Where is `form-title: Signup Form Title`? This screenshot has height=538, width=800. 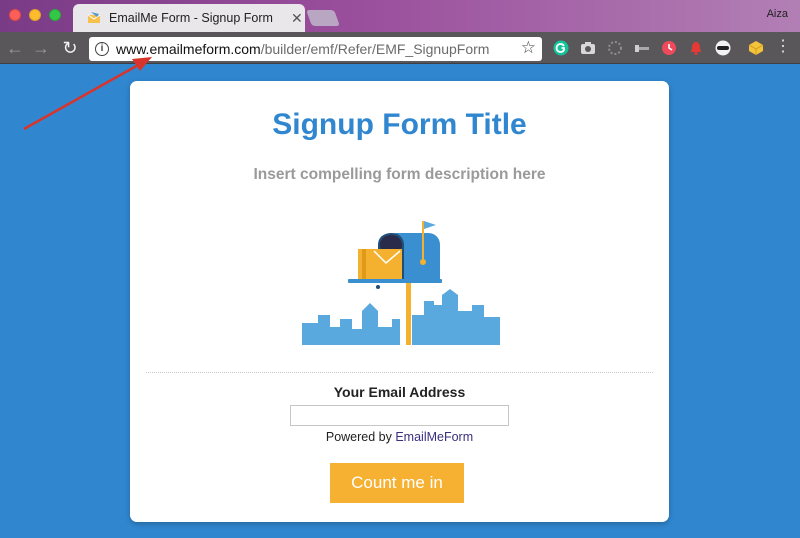
form-title: Signup Form Title is located at coordinates (399, 124).